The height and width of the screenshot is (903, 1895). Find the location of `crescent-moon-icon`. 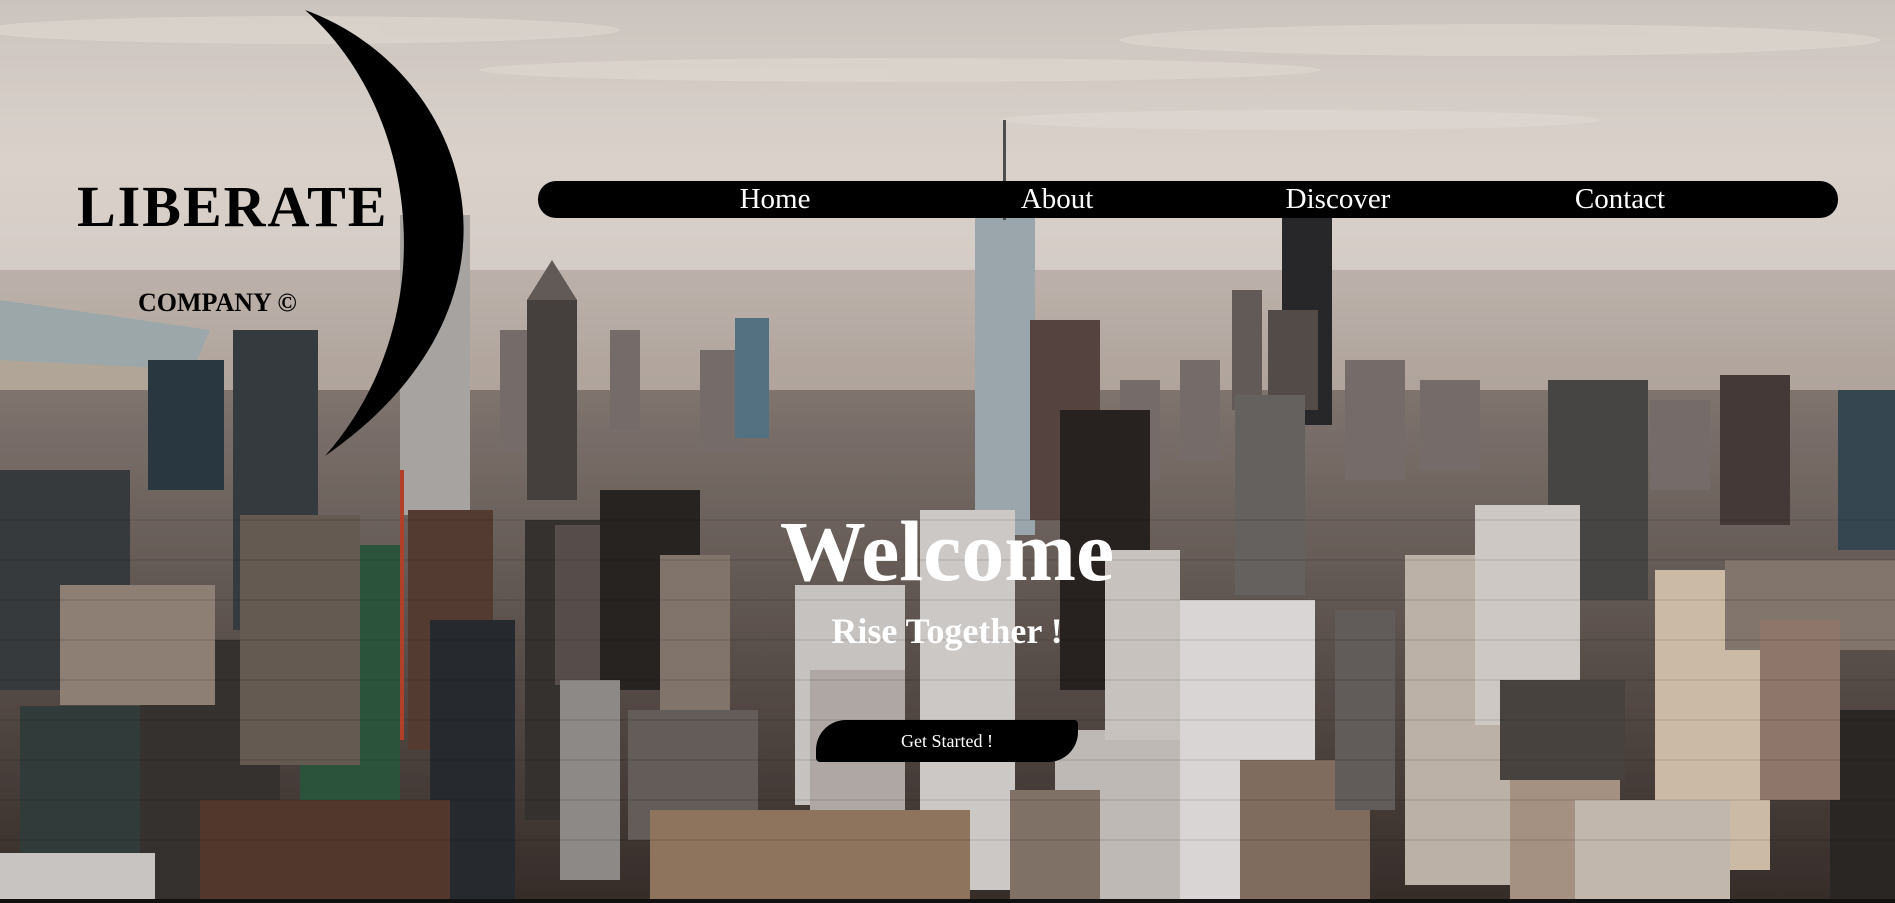

crescent-moon-icon is located at coordinates (384, 233).